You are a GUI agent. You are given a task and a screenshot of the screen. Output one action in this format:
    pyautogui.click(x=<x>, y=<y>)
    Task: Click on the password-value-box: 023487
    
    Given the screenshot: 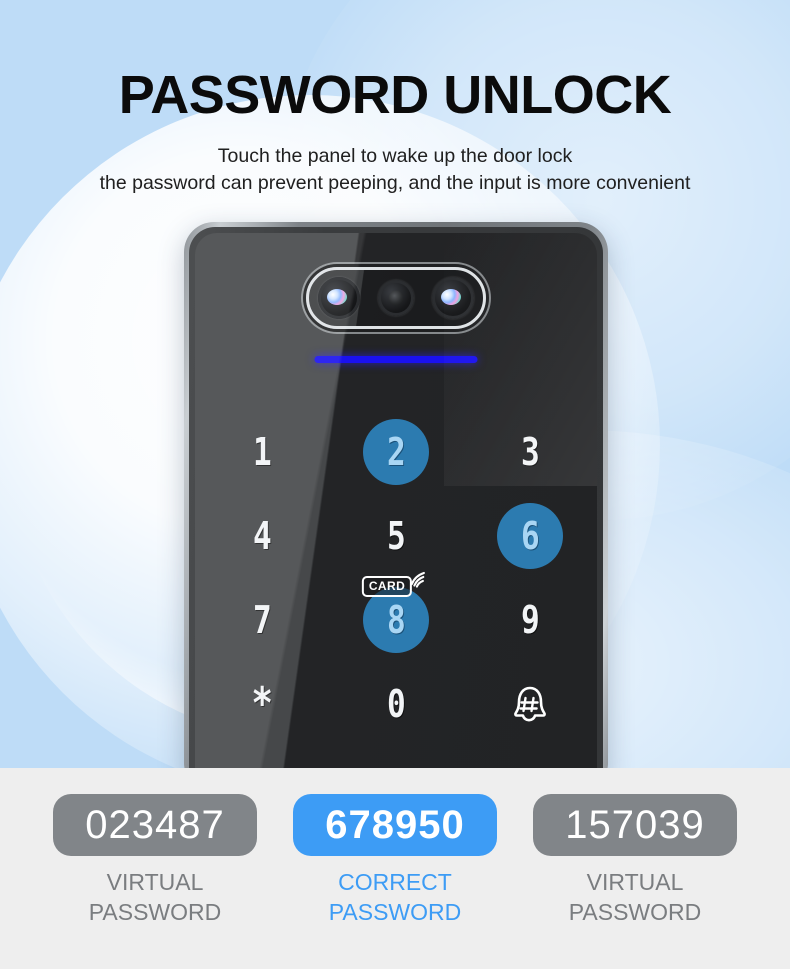 What is the action you would take?
    pyautogui.click(x=155, y=825)
    